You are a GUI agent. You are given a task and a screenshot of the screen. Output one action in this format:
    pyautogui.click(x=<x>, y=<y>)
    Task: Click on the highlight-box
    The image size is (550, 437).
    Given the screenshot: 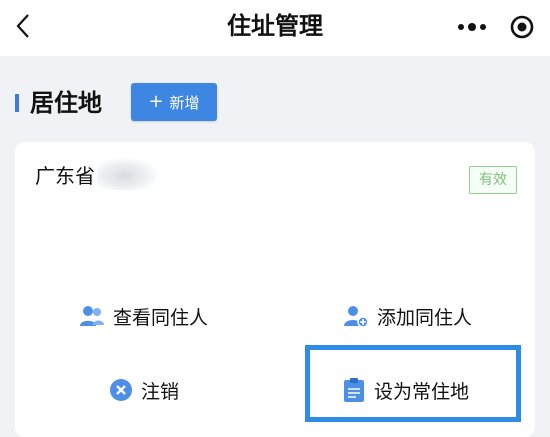 What is the action you would take?
    pyautogui.click(x=413, y=383)
    